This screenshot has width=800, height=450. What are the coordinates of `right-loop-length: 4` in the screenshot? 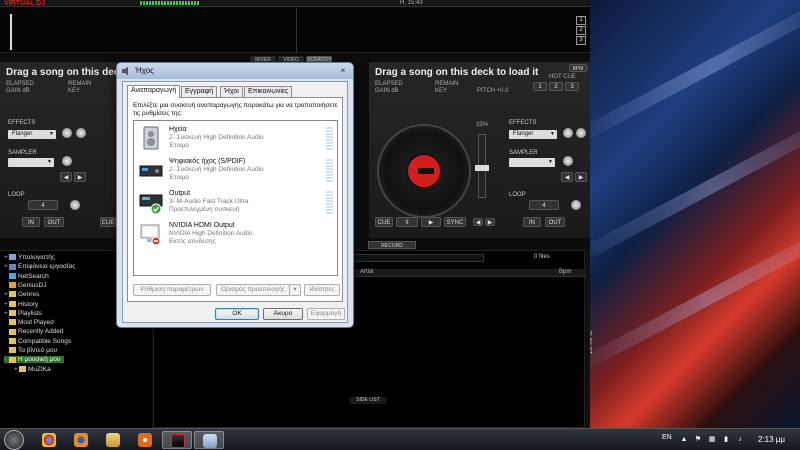 It's located at (544, 205).